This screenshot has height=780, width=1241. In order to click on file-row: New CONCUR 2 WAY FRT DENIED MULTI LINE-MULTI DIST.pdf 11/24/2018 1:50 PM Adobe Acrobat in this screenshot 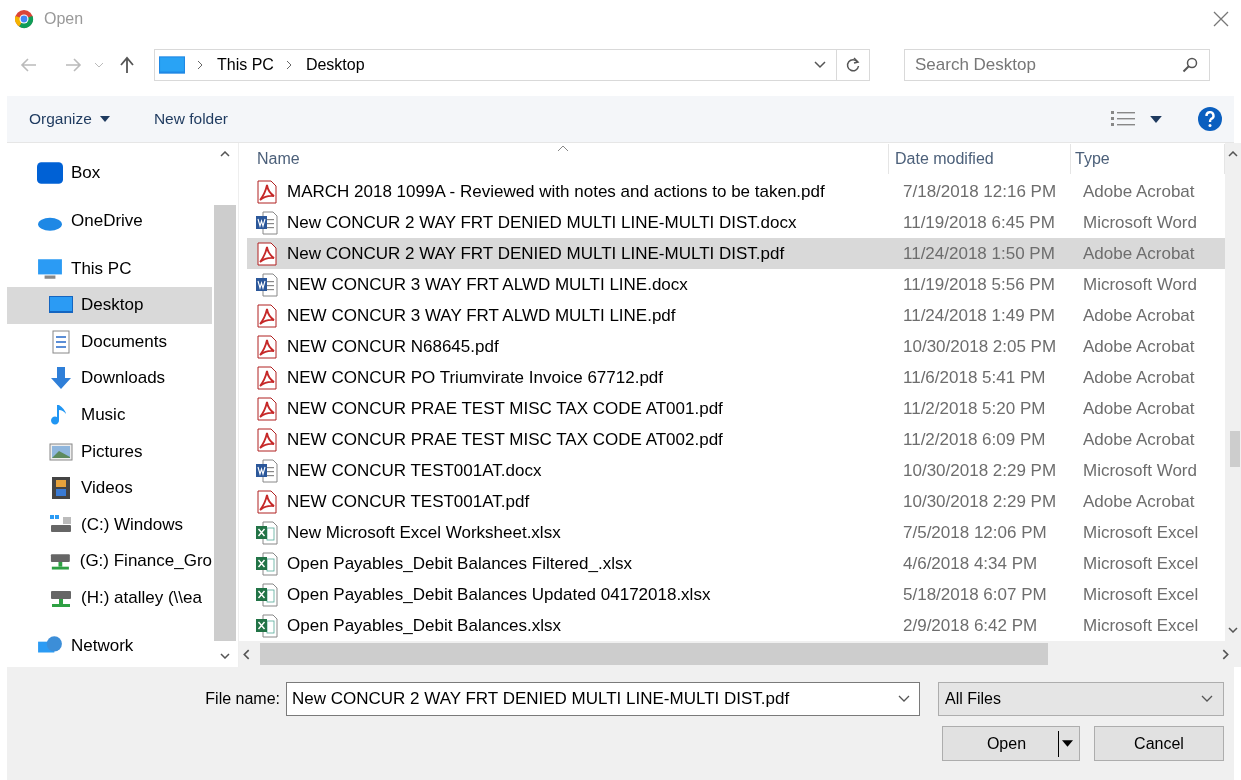, I will do `click(736, 253)`.